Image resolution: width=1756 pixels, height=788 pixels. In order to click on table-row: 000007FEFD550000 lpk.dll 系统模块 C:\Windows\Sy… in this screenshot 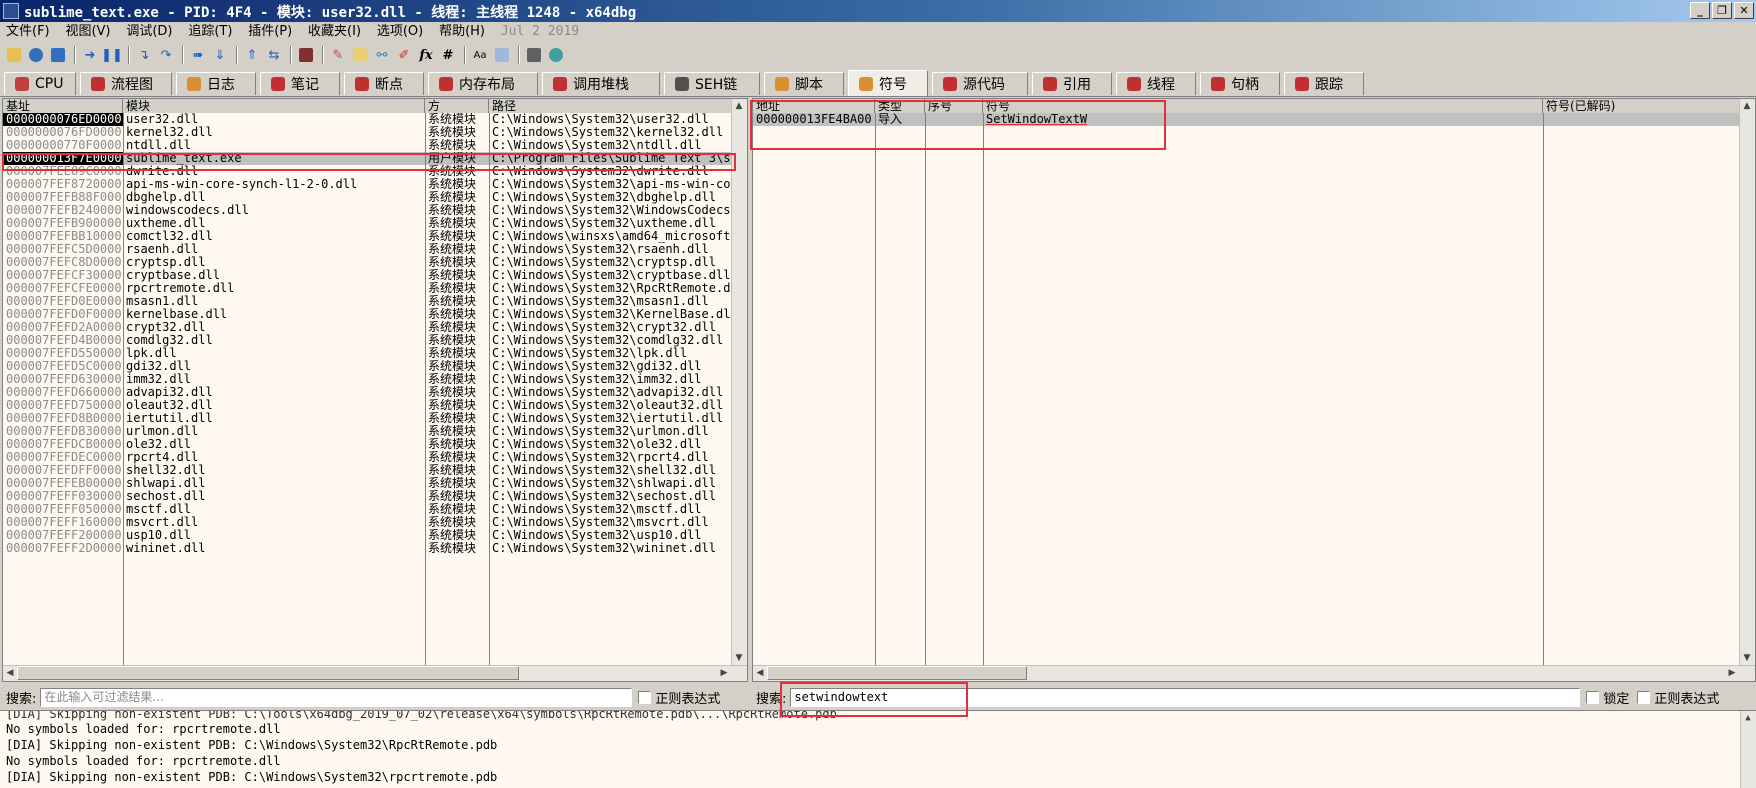, I will do `click(367, 353)`.